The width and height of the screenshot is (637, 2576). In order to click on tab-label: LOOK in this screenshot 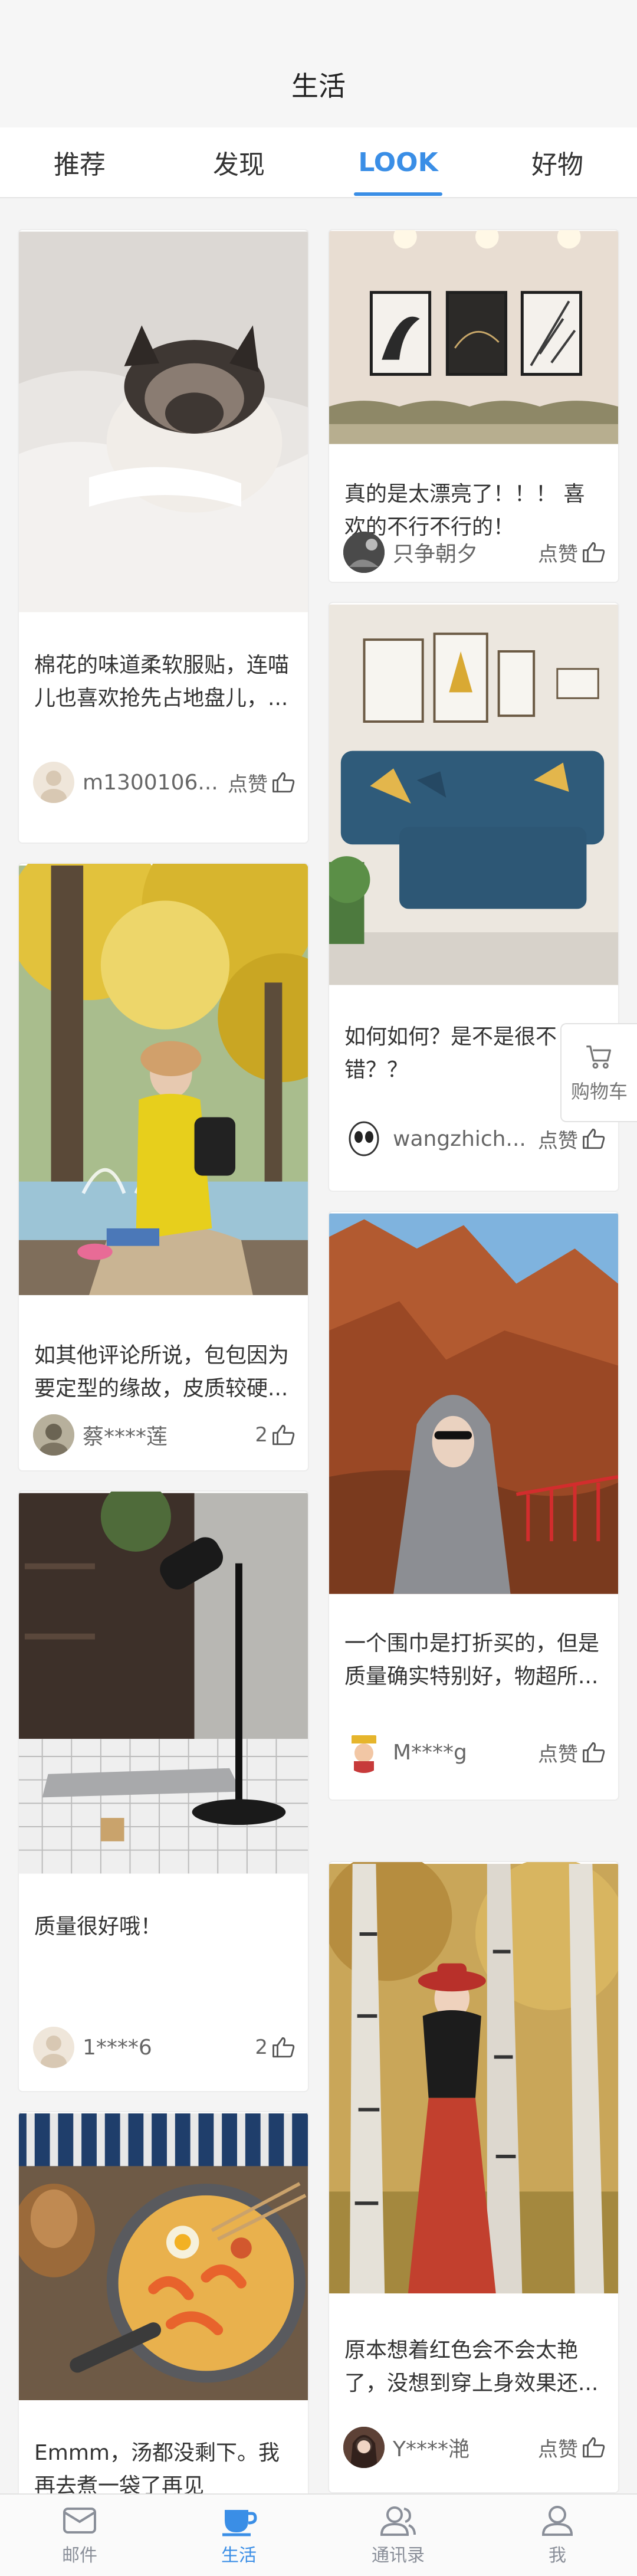, I will do `click(398, 162)`.